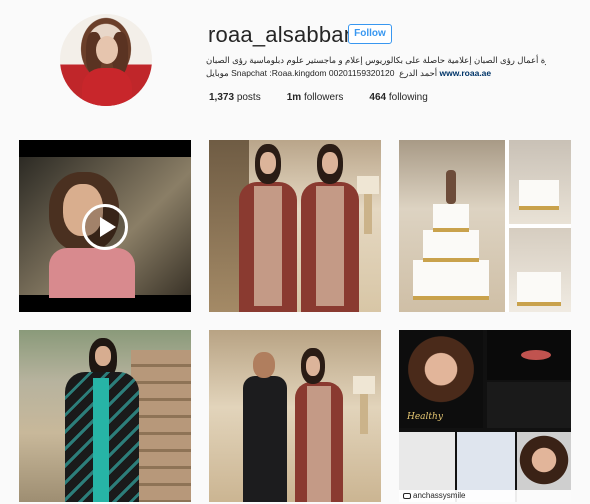  What do you see at coordinates (107, 50) in the screenshot?
I see `avatar-face` at bounding box center [107, 50].